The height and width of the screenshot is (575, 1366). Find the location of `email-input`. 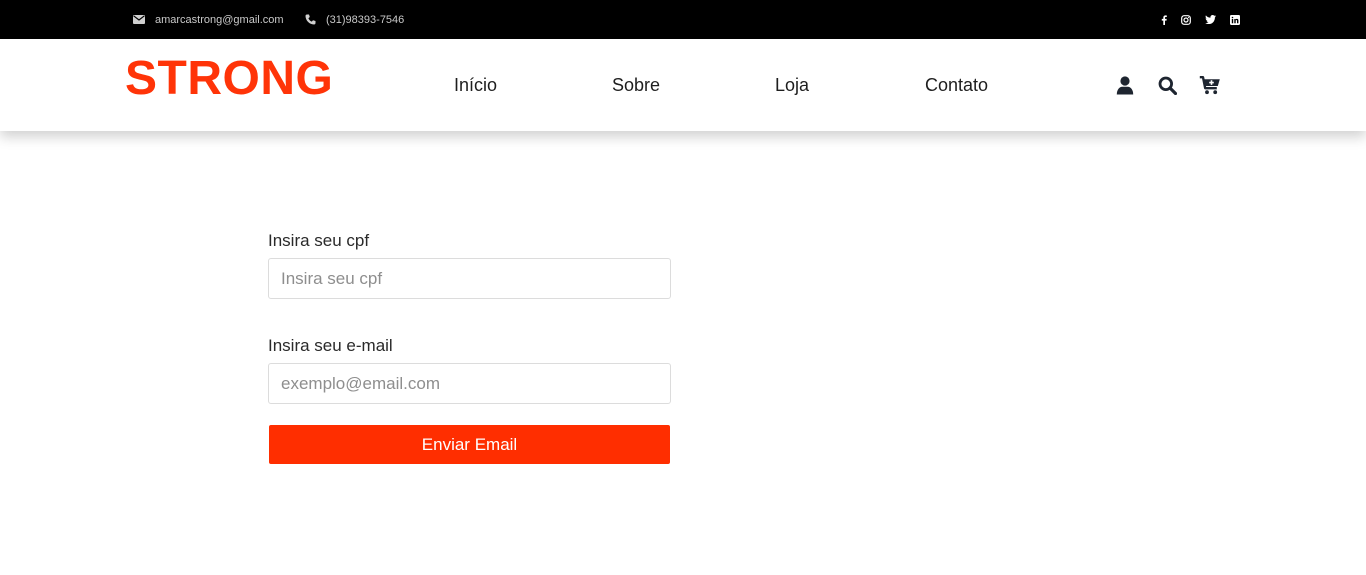

email-input is located at coordinates (469, 383).